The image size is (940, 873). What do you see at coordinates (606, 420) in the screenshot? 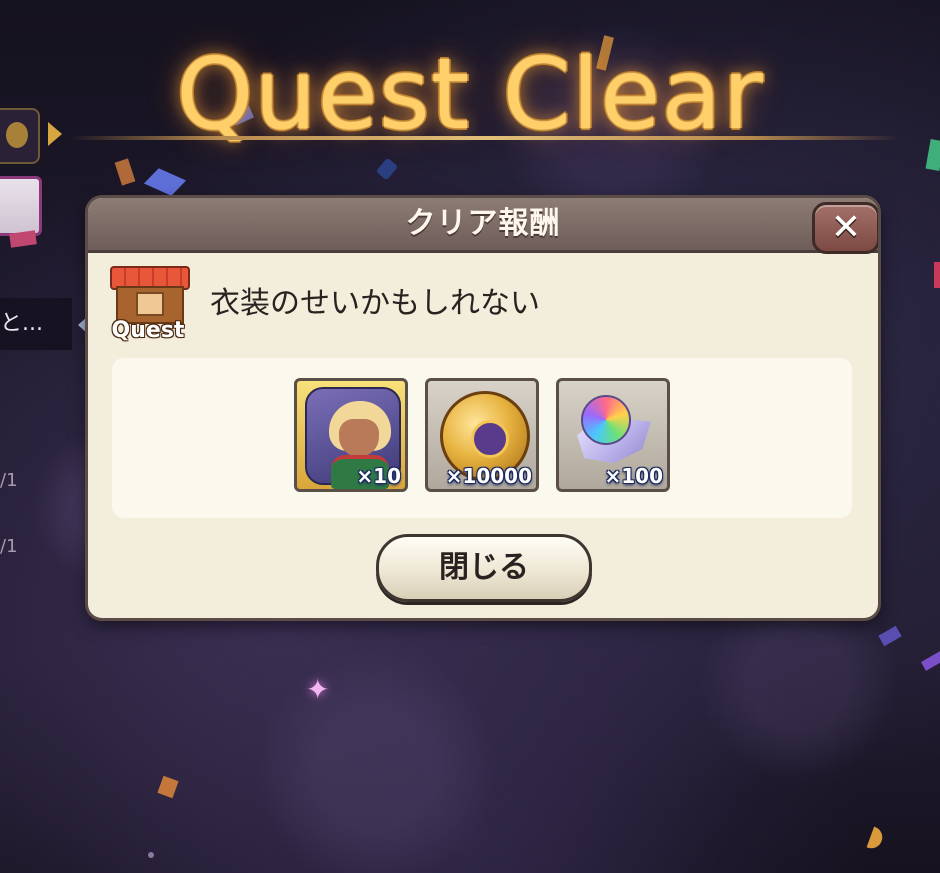
I see `rainbow-orb-crystal-icon` at bounding box center [606, 420].